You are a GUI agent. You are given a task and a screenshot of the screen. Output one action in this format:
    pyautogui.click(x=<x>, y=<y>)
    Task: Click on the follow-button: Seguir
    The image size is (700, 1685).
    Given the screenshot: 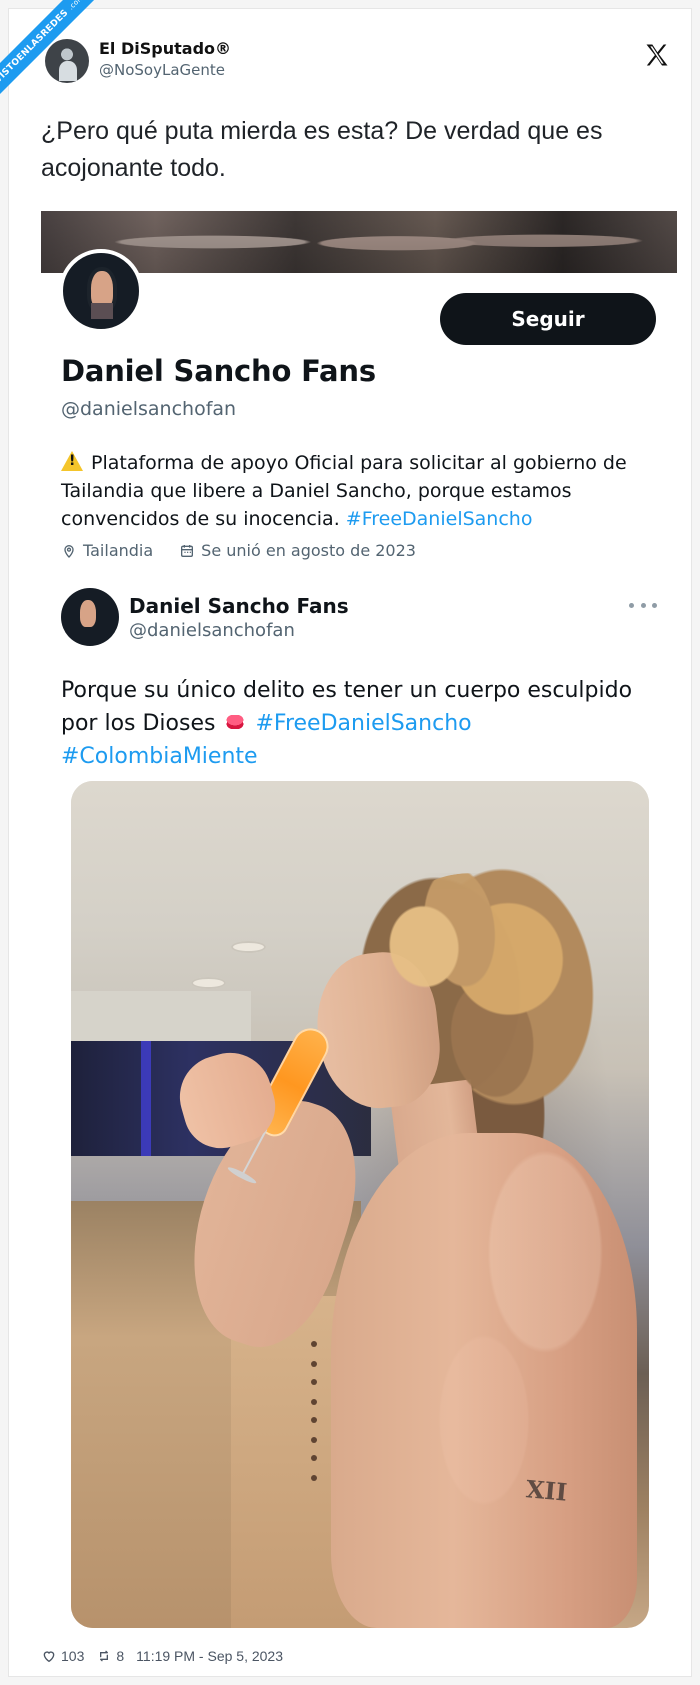 What is the action you would take?
    pyautogui.click(x=548, y=319)
    